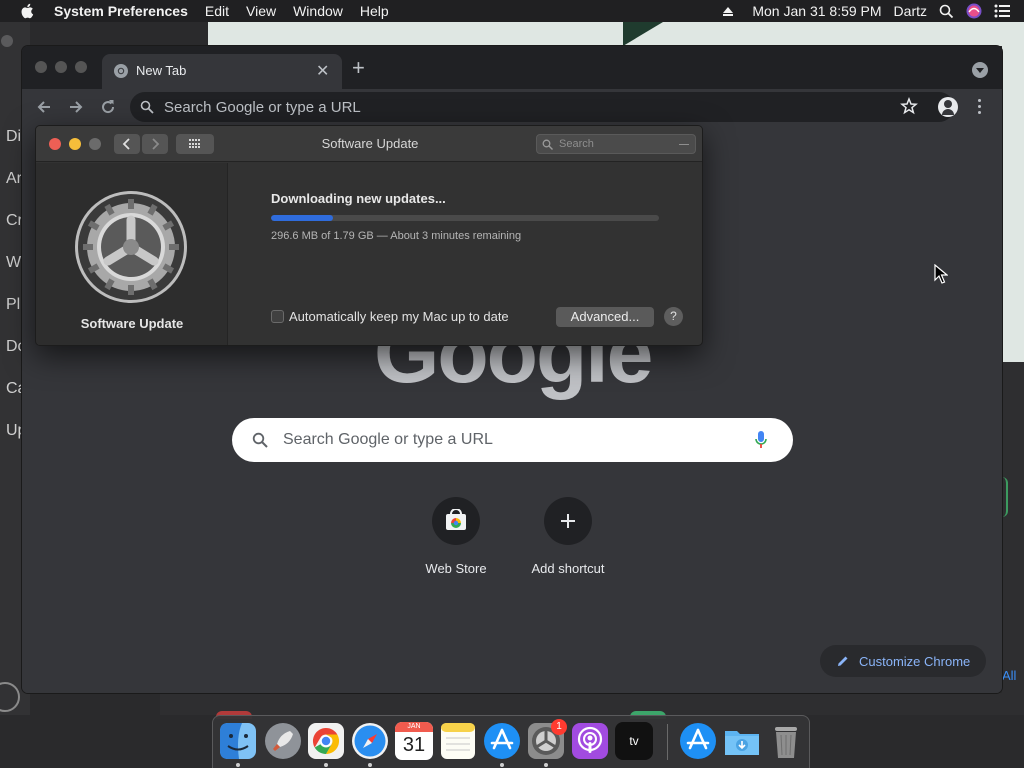 The height and width of the screenshot is (768, 1024). I want to click on bookmark-star-icon, so click(909, 106).